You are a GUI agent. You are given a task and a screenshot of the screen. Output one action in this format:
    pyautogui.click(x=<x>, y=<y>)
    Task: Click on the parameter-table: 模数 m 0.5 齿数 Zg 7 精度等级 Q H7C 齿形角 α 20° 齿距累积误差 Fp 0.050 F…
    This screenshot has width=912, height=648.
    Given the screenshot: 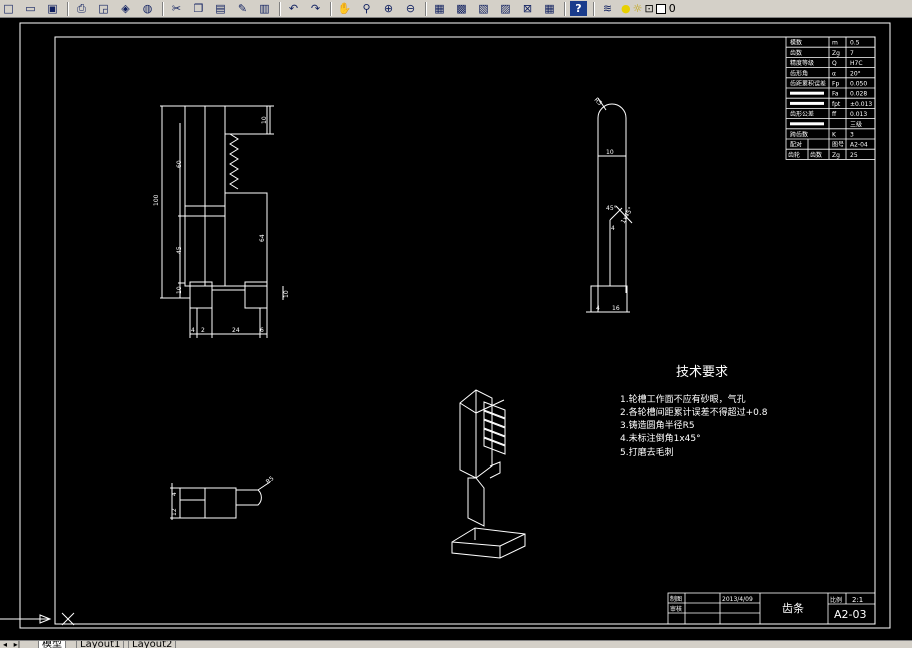 What is the action you would take?
    pyautogui.click(x=830, y=98)
    